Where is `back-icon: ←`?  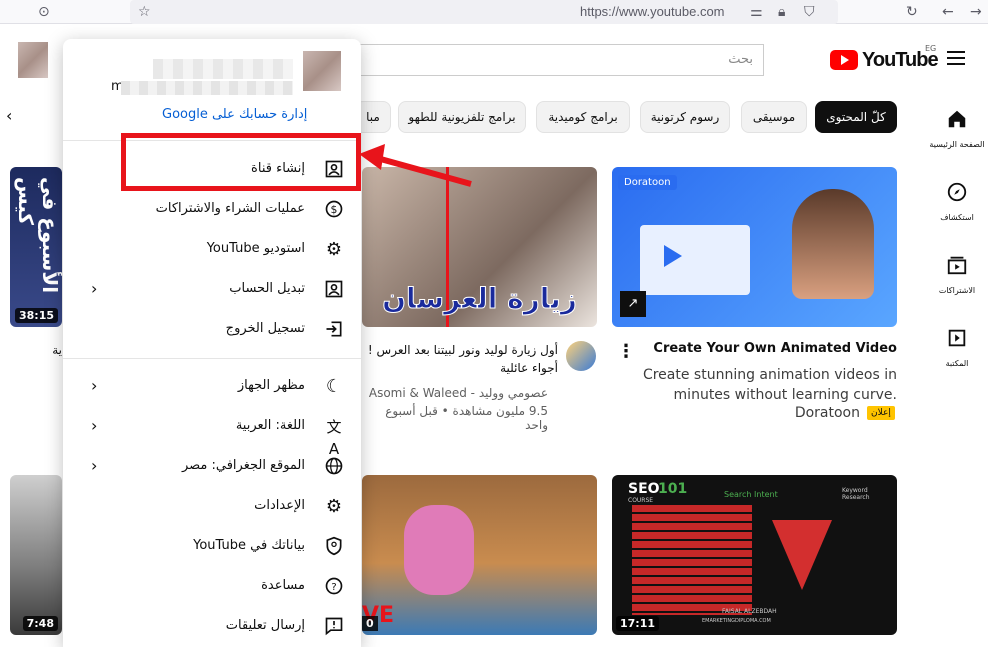 back-icon: ← is located at coordinates (948, 12).